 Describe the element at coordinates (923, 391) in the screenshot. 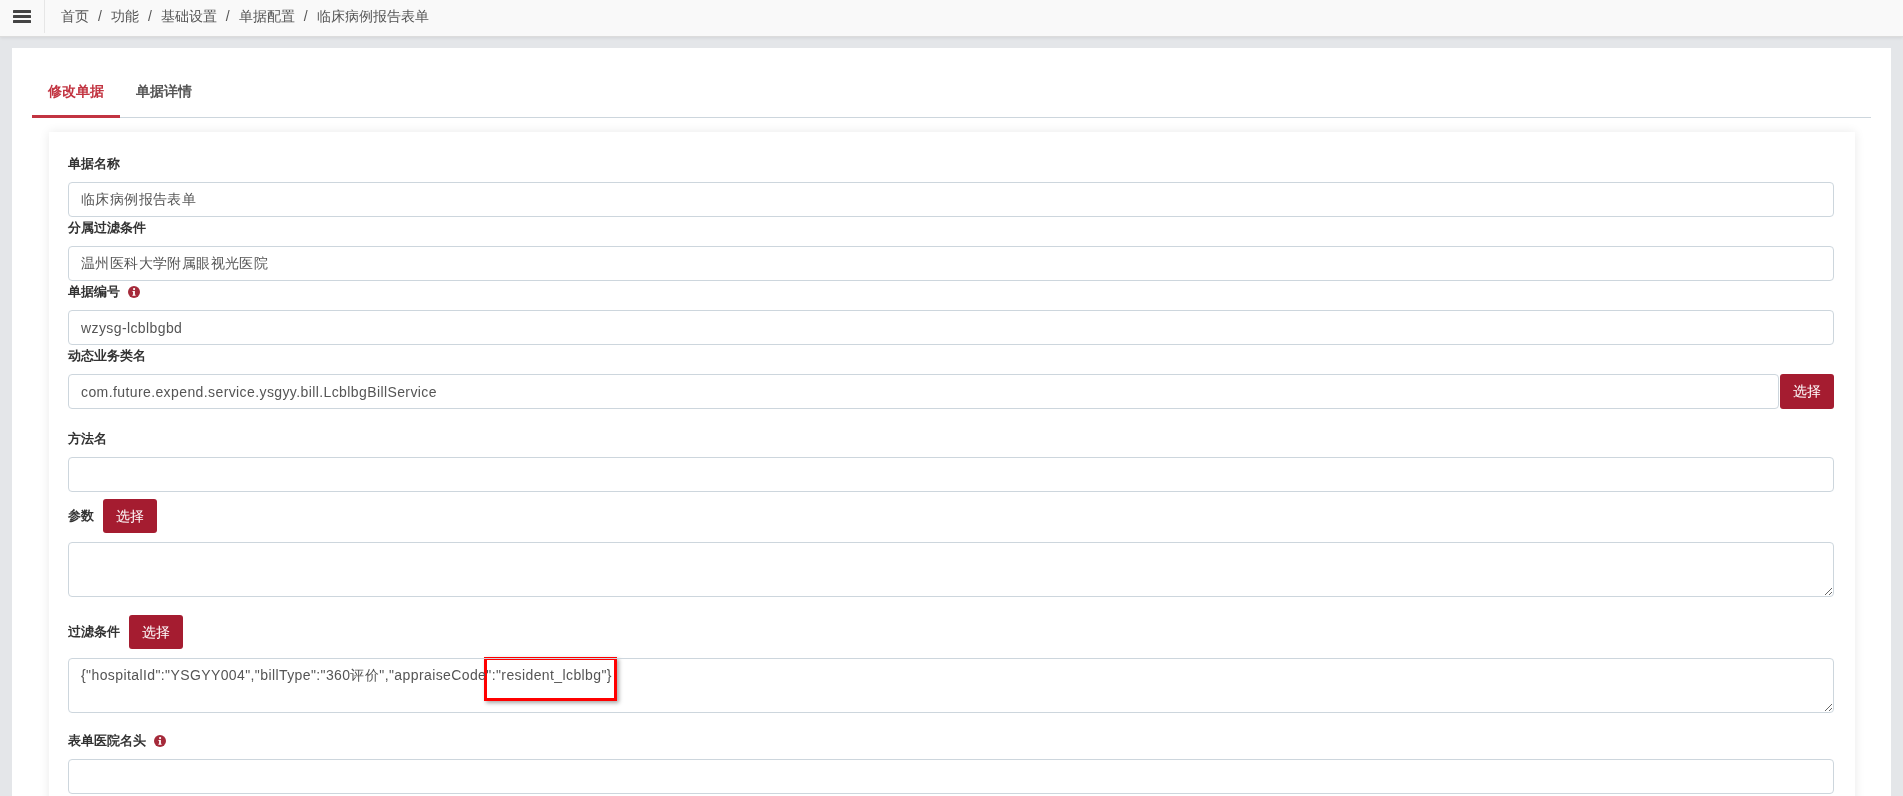

I see `text-input: com.future.expend.service.ysgyy.bill.LcblbgBillService` at that location.